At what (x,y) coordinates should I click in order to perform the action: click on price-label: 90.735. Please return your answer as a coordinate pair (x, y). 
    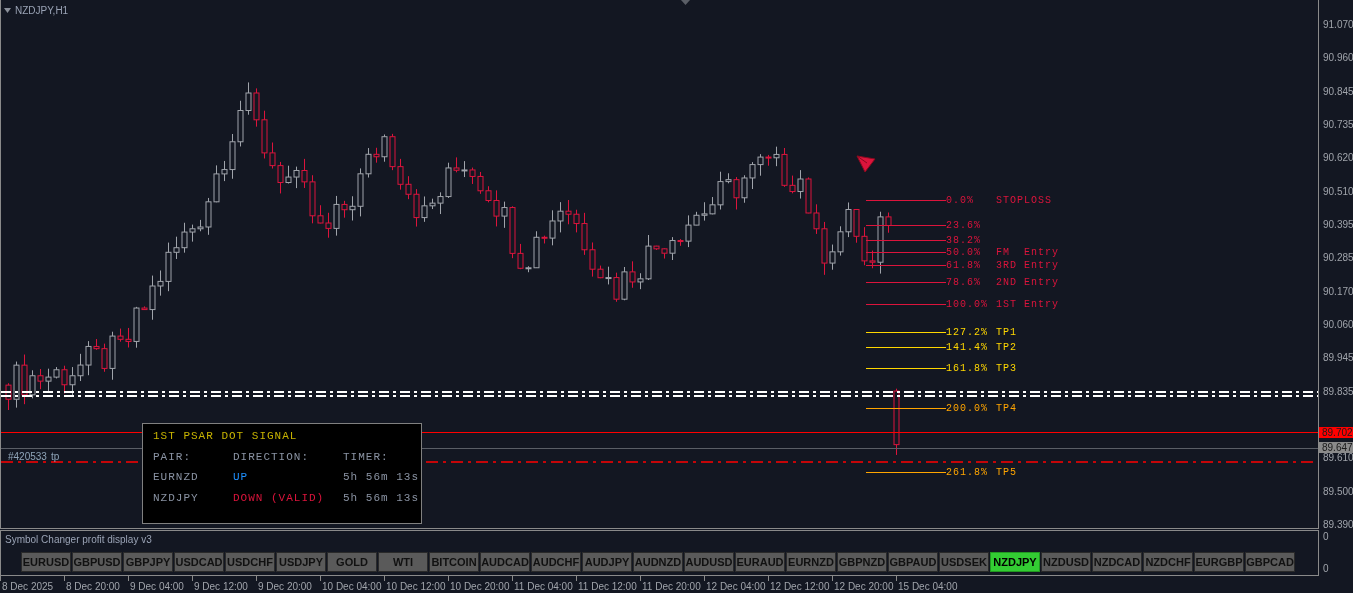
    Looking at the image, I should click on (1338, 125).